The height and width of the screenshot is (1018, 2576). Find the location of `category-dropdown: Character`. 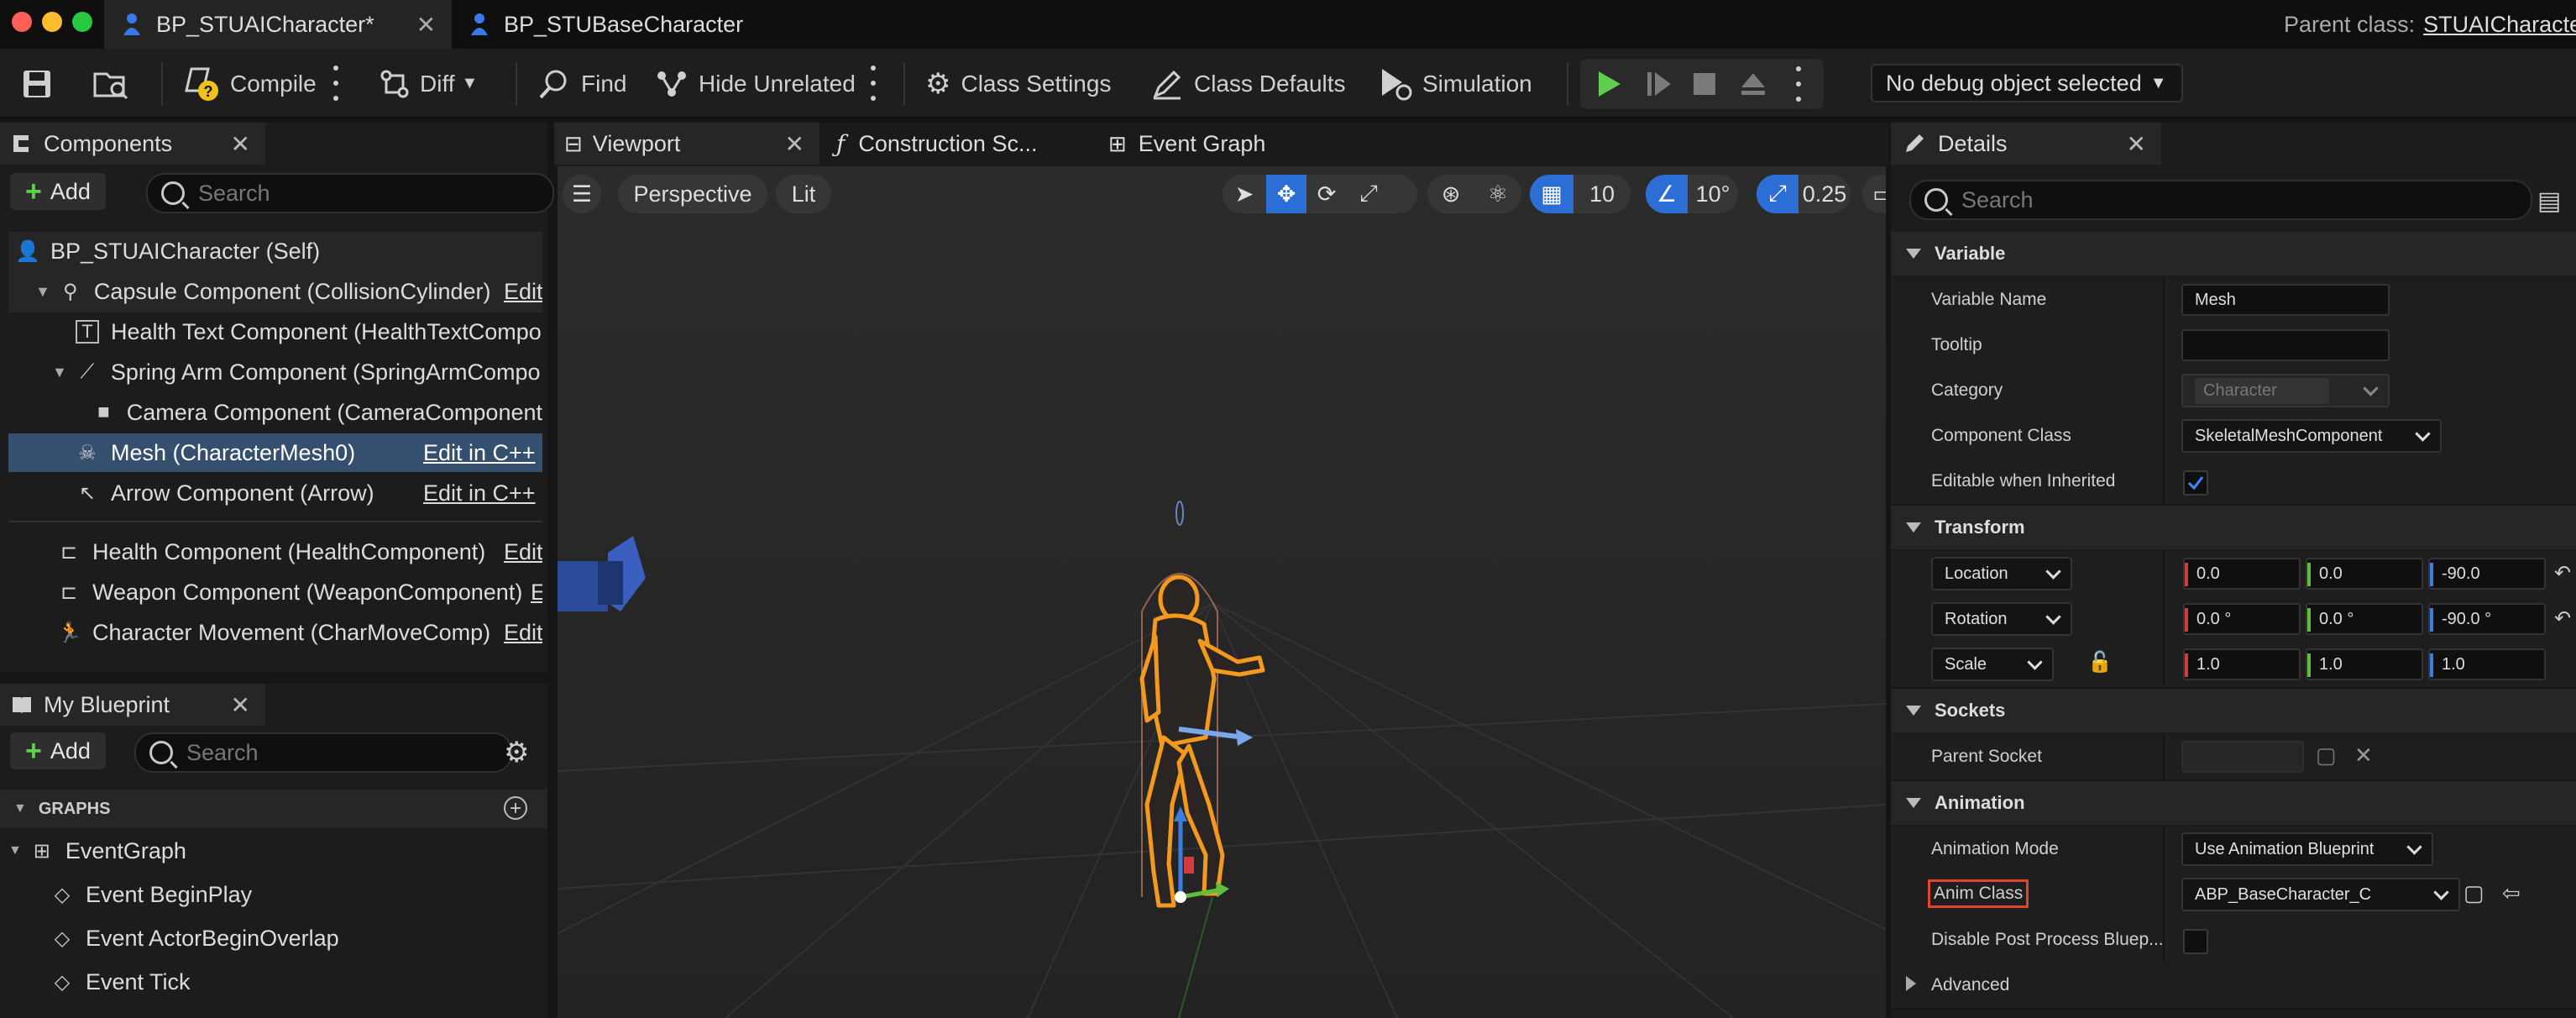

category-dropdown: Character is located at coordinates (2285, 390).